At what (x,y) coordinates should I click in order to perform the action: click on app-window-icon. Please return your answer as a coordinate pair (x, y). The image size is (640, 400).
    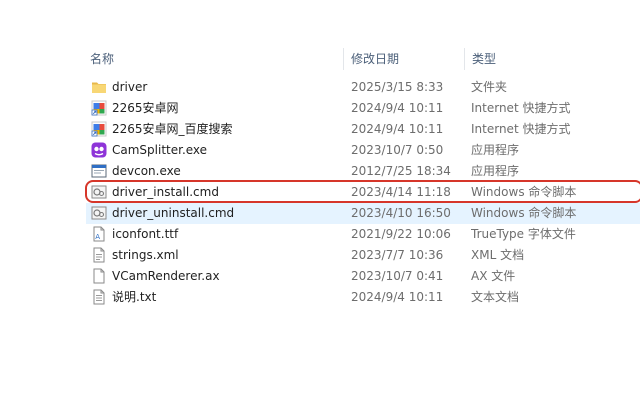
    Looking at the image, I should click on (99, 171).